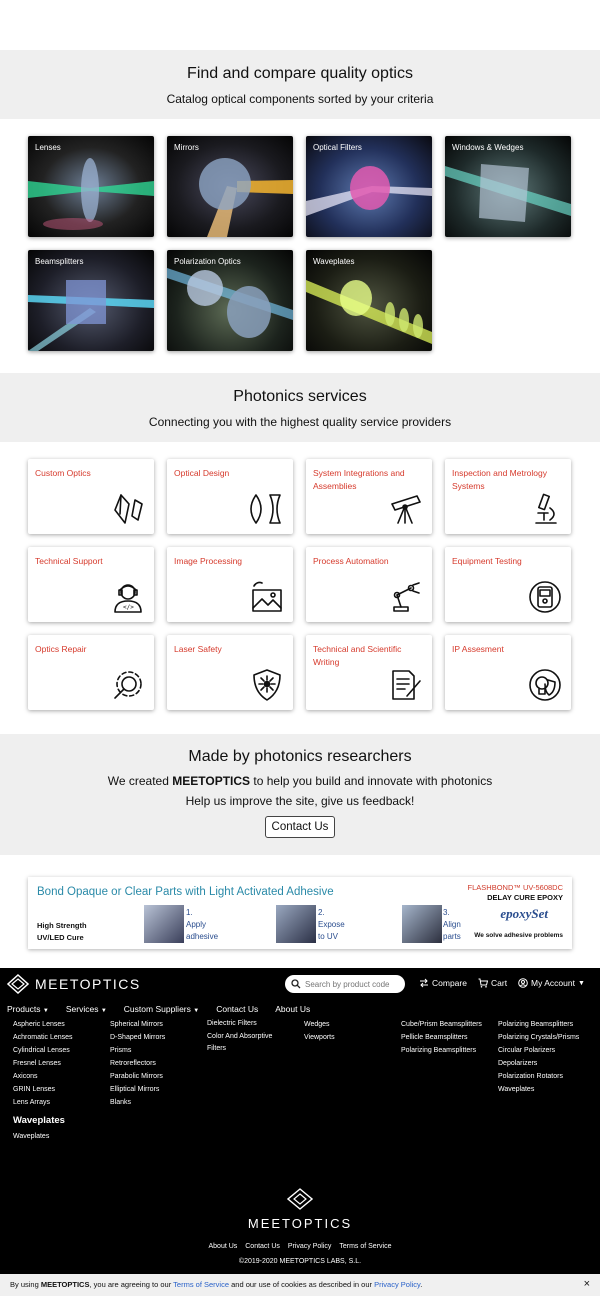  What do you see at coordinates (137, 1024) in the screenshot?
I see `menu-item: Spherical Mirrors` at bounding box center [137, 1024].